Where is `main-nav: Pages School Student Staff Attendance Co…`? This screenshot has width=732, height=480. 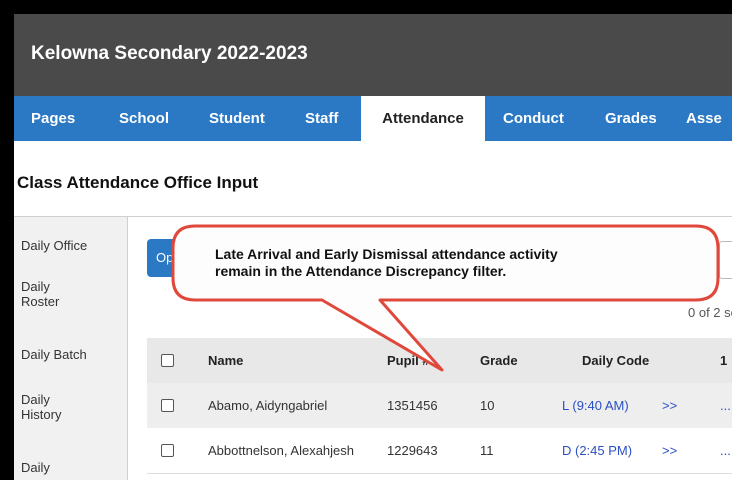
main-nav: Pages School Student Staff Attendance Co… is located at coordinates (373, 118).